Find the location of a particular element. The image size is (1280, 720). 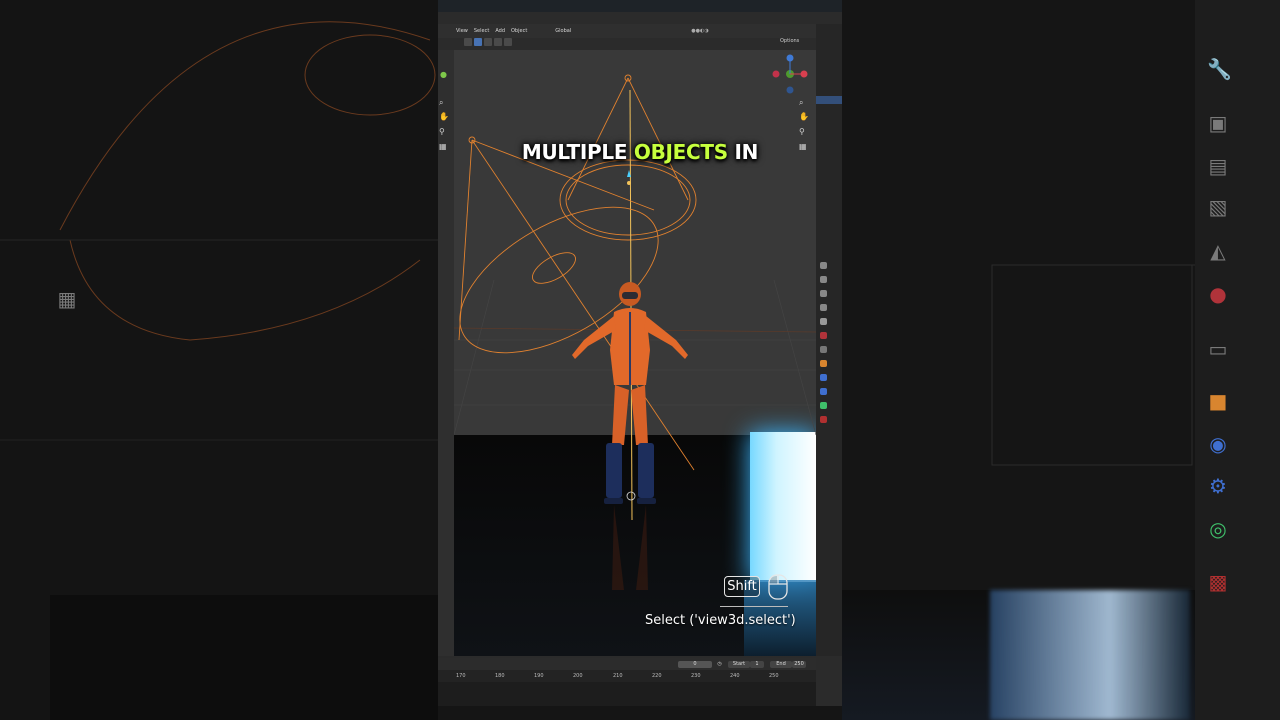

operator-name: Select ('view3d.select') is located at coordinates (720, 620).